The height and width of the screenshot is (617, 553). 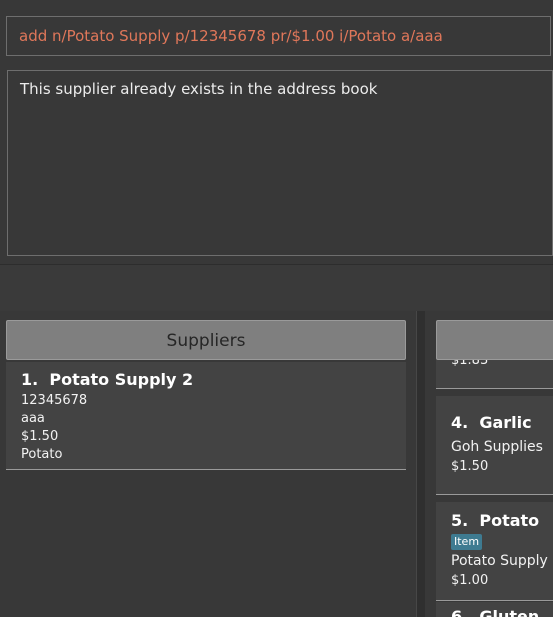 I want to click on item-price: $1.00, so click(x=470, y=580).